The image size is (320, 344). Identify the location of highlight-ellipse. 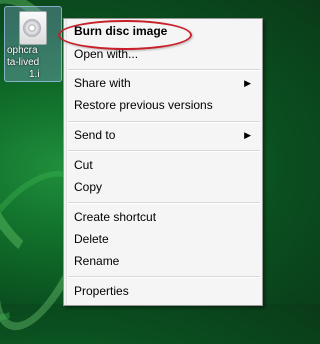
(125, 35).